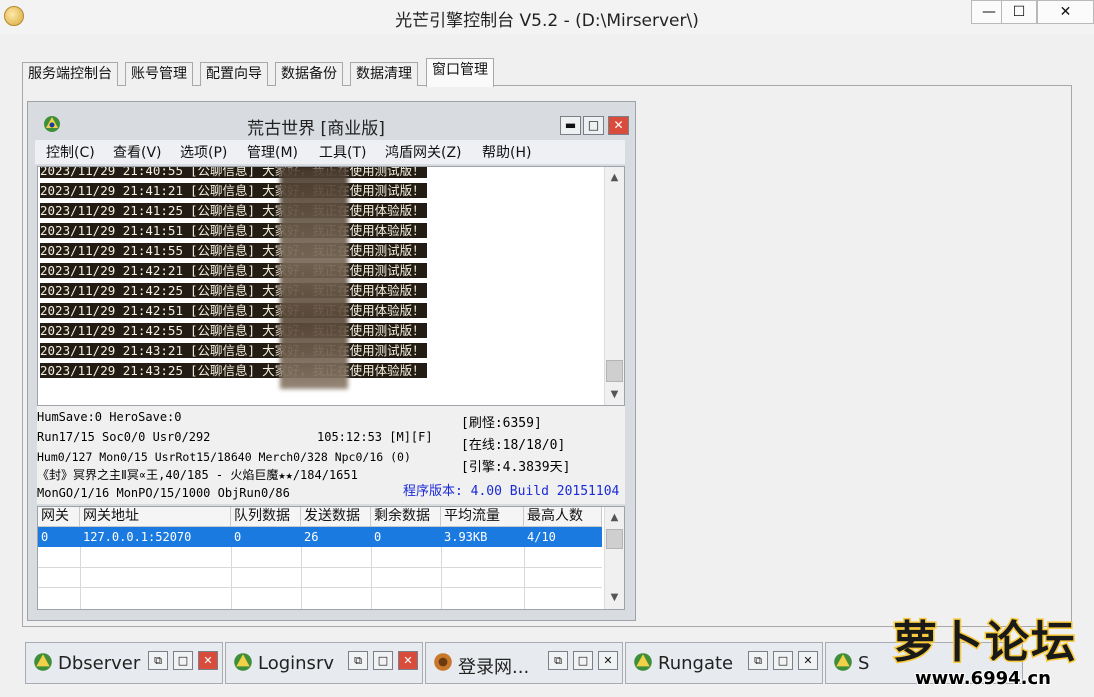  What do you see at coordinates (203, 152) in the screenshot?
I see `menu-options: 选项(P)` at bounding box center [203, 152].